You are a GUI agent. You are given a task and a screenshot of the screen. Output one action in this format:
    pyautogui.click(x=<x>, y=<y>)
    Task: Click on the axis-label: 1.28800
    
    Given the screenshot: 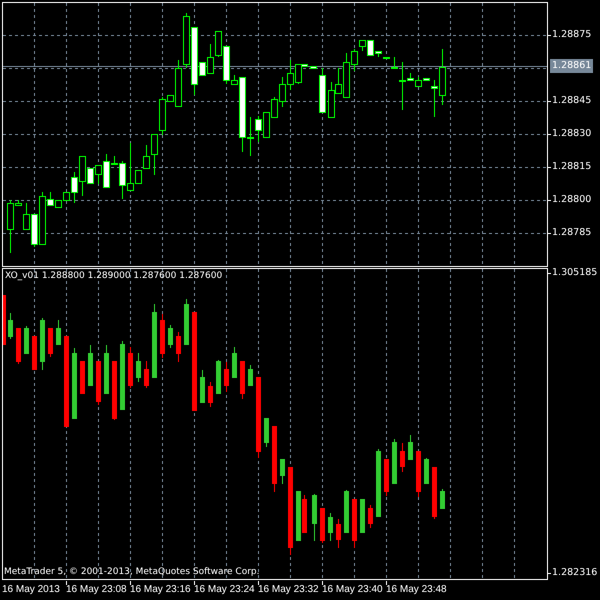 What is the action you would take?
    pyautogui.click(x=572, y=200)
    